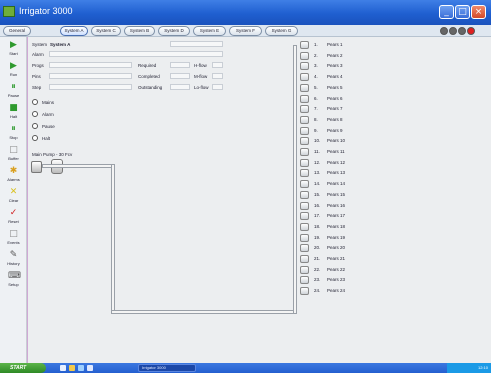 Image resolution: width=491 pixels, height=373 pixels. Describe the element at coordinates (72, 368) in the screenshot. I see `quicklaunch-folder-icon` at that location.